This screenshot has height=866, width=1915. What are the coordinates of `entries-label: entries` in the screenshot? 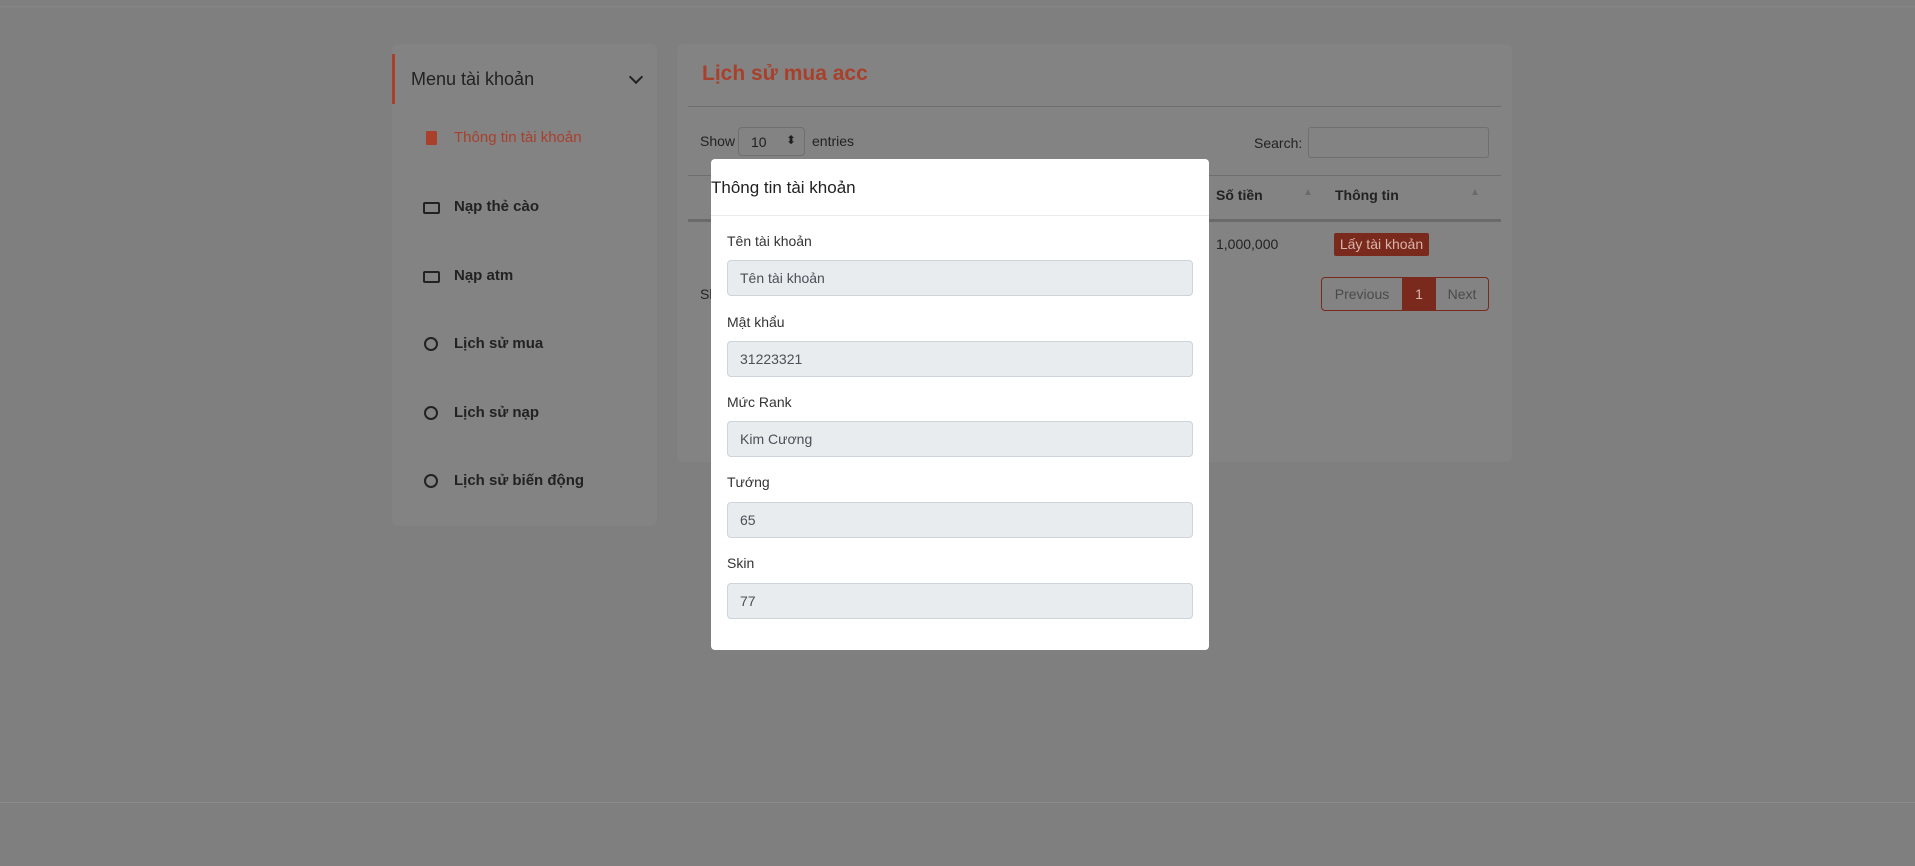 It's located at (833, 141).